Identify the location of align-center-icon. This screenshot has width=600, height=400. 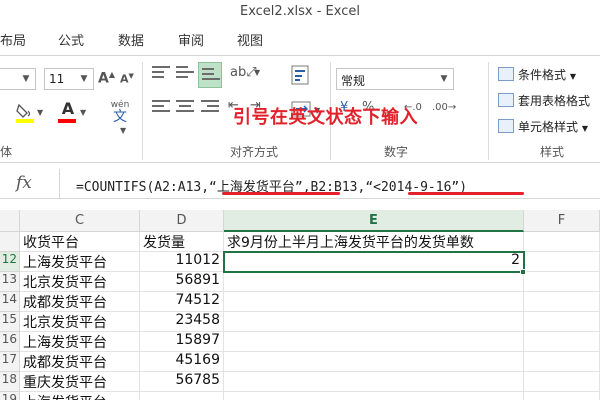
(185, 108).